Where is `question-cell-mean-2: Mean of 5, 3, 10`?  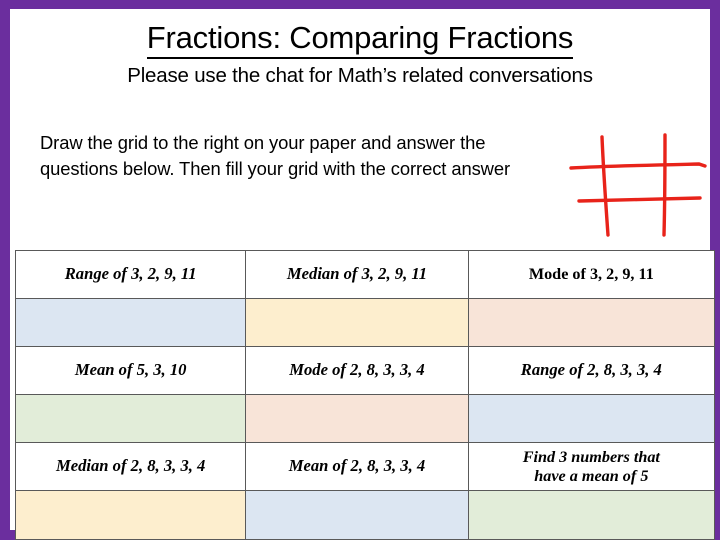
question-cell-mean-2: Mean of 5, 3, 10 is located at coordinates (130, 370).